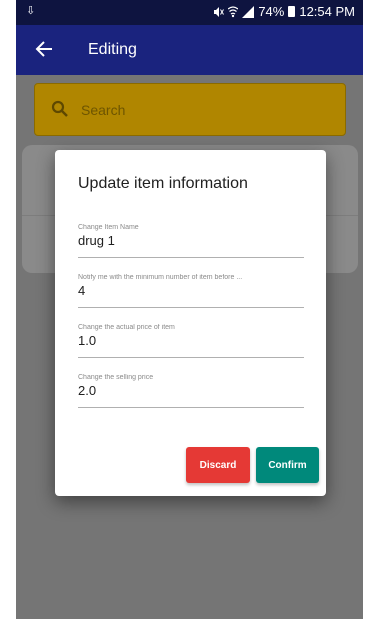  Describe the element at coordinates (126, 327) in the screenshot. I see `field-label: Change the actual price of item` at that location.